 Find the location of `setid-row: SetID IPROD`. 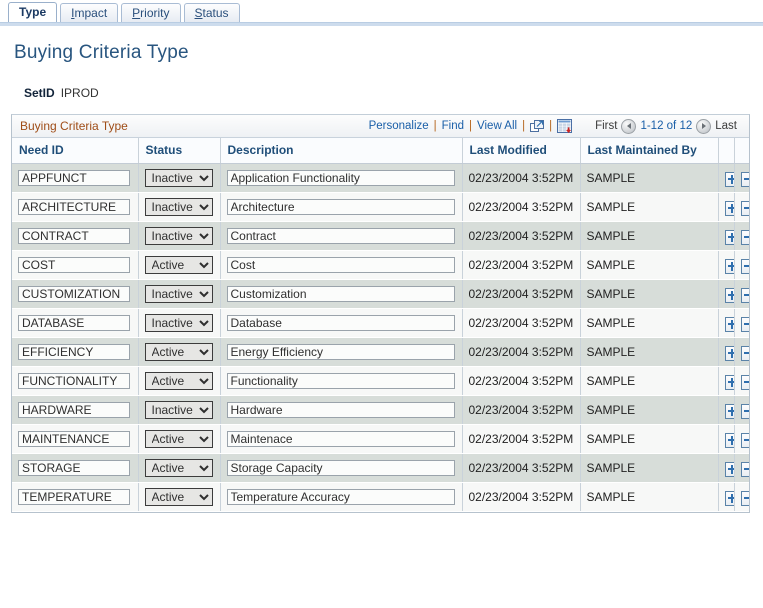

setid-row: SetID IPROD is located at coordinates (381, 82).